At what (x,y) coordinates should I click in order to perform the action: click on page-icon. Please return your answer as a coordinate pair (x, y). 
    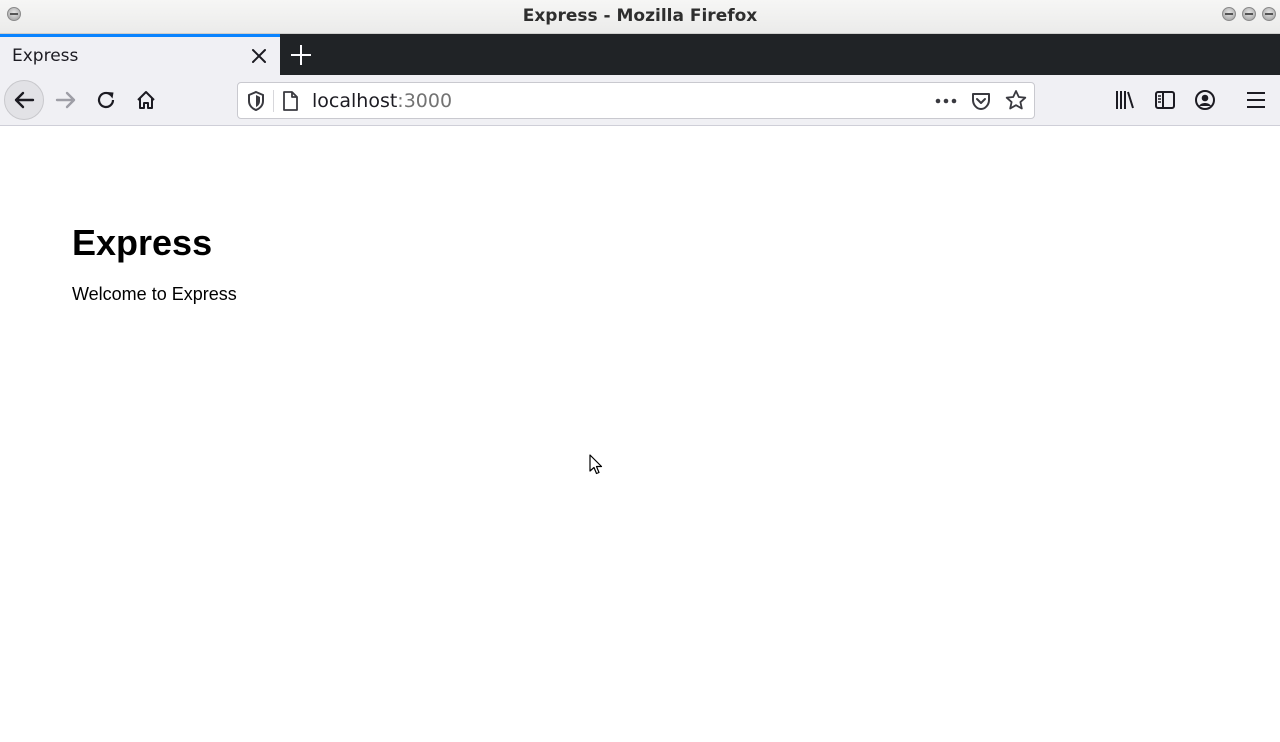
    Looking at the image, I should click on (290, 103).